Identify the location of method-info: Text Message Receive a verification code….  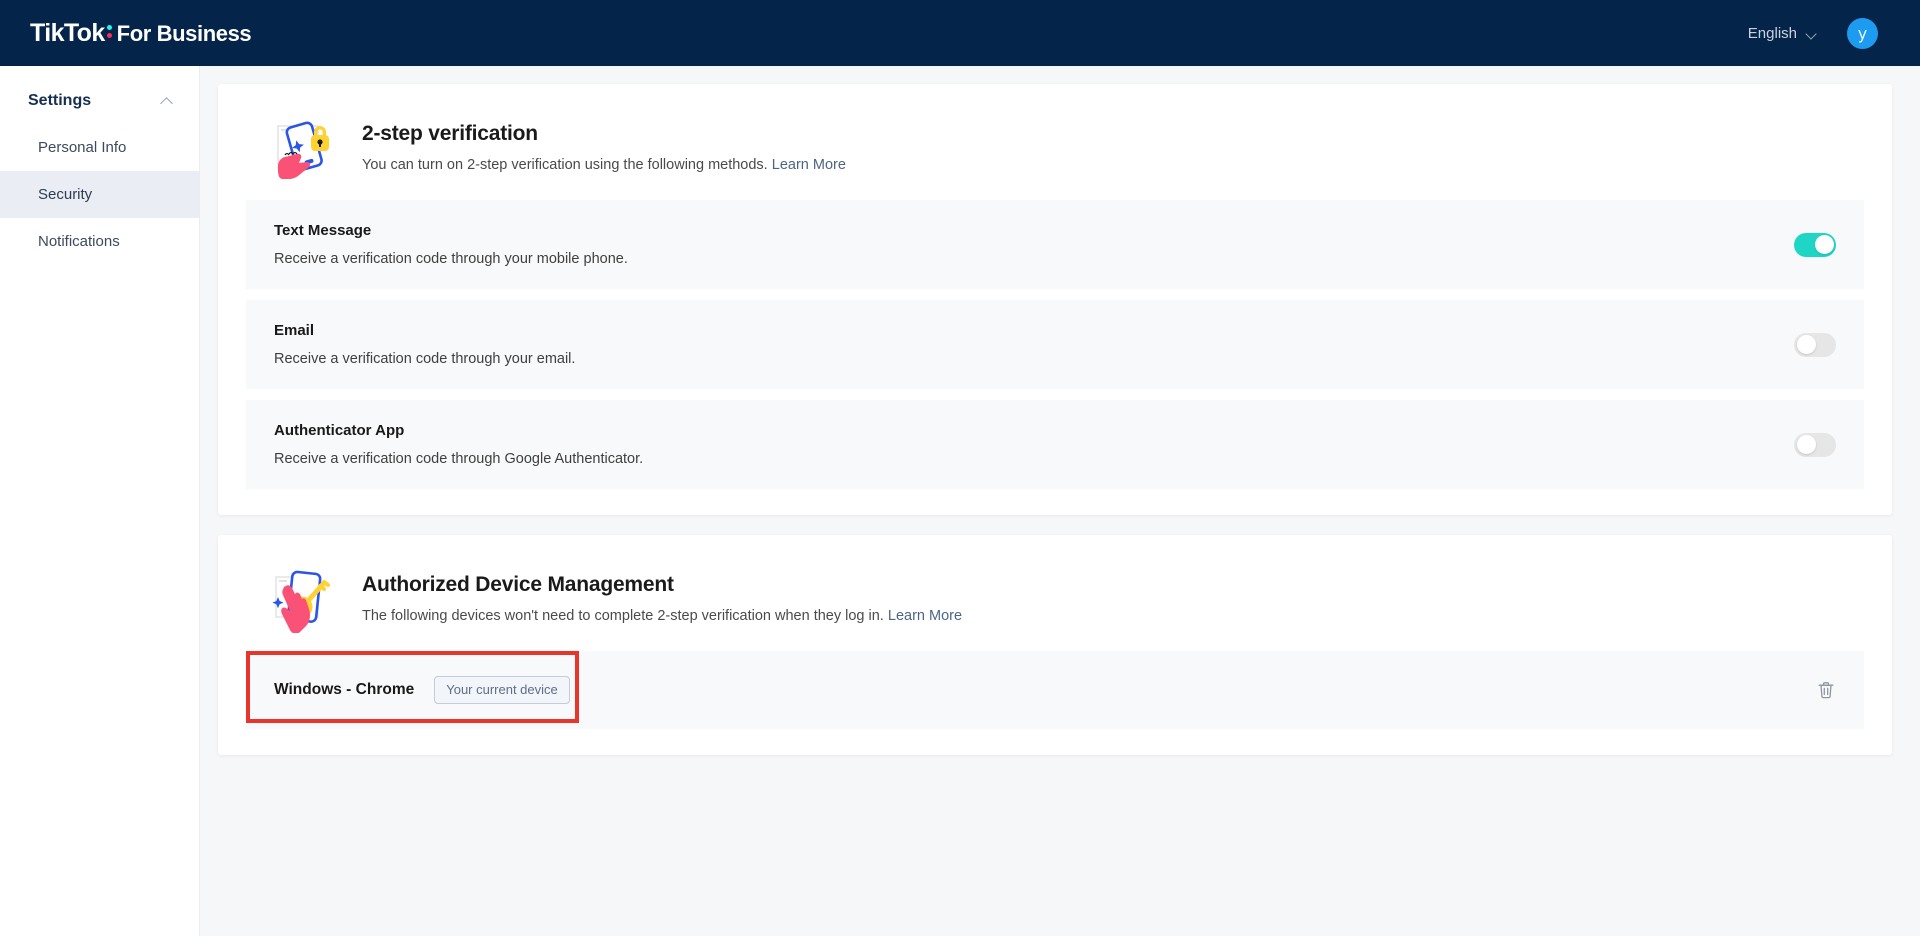
(451, 244).